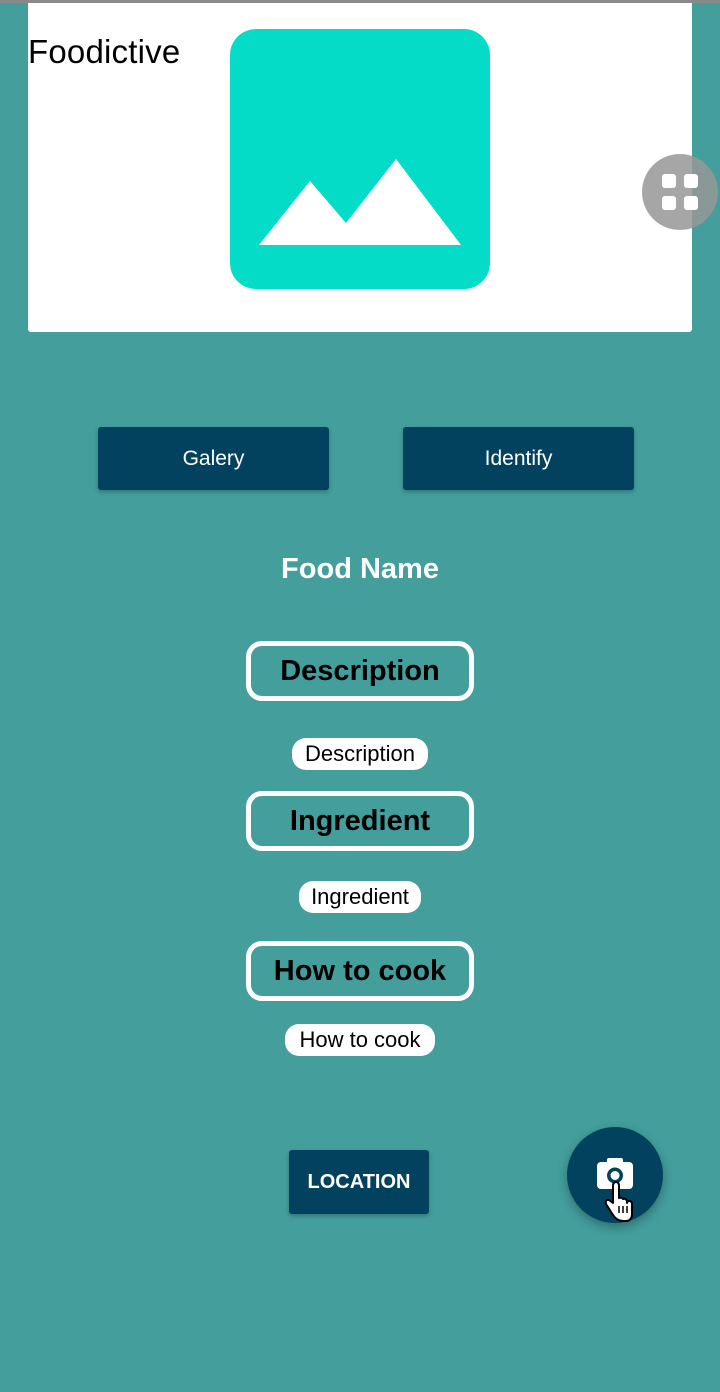 The image size is (720, 1392). What do you see at coordinates (680, 192) in the screenshot?
I see `floating-grid-button` at bounding box center [680, 192].